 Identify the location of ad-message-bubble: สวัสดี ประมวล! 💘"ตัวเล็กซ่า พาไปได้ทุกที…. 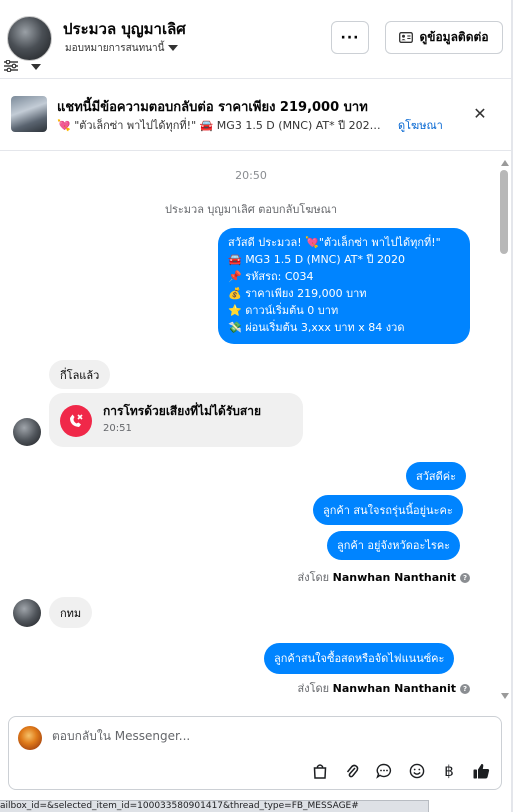
(344, 286).